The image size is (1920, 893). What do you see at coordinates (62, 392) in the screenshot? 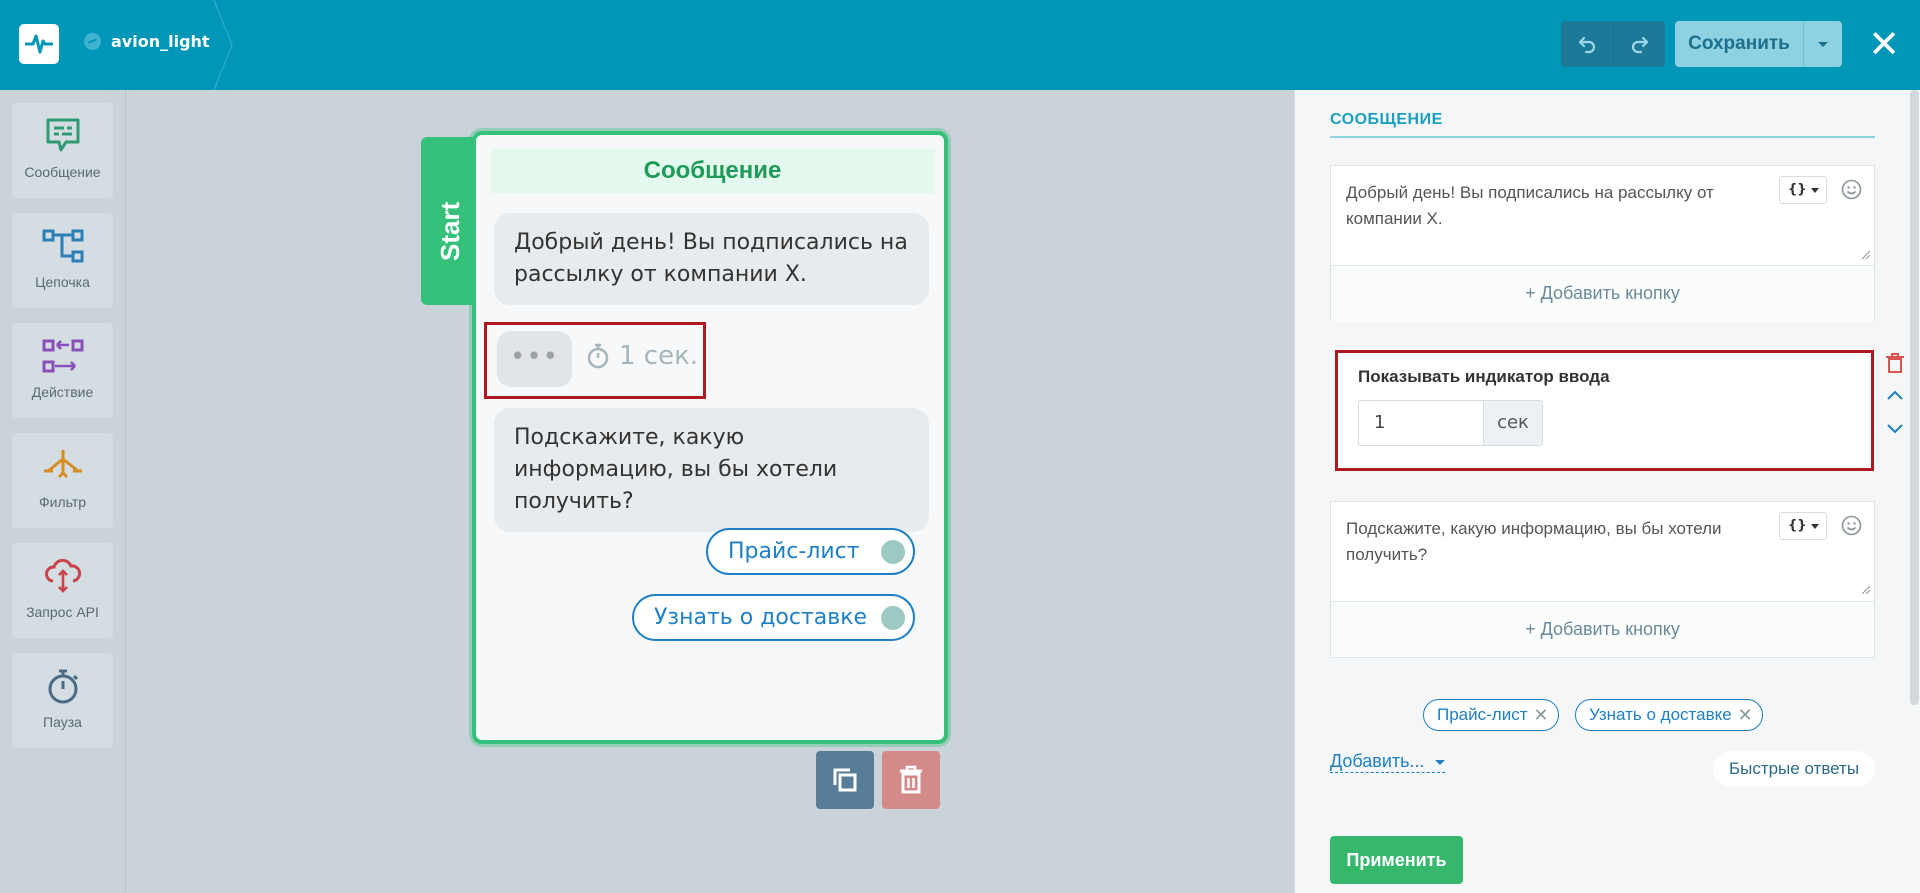
I see `tool-label: Действие` at bounding box center [62, 392].